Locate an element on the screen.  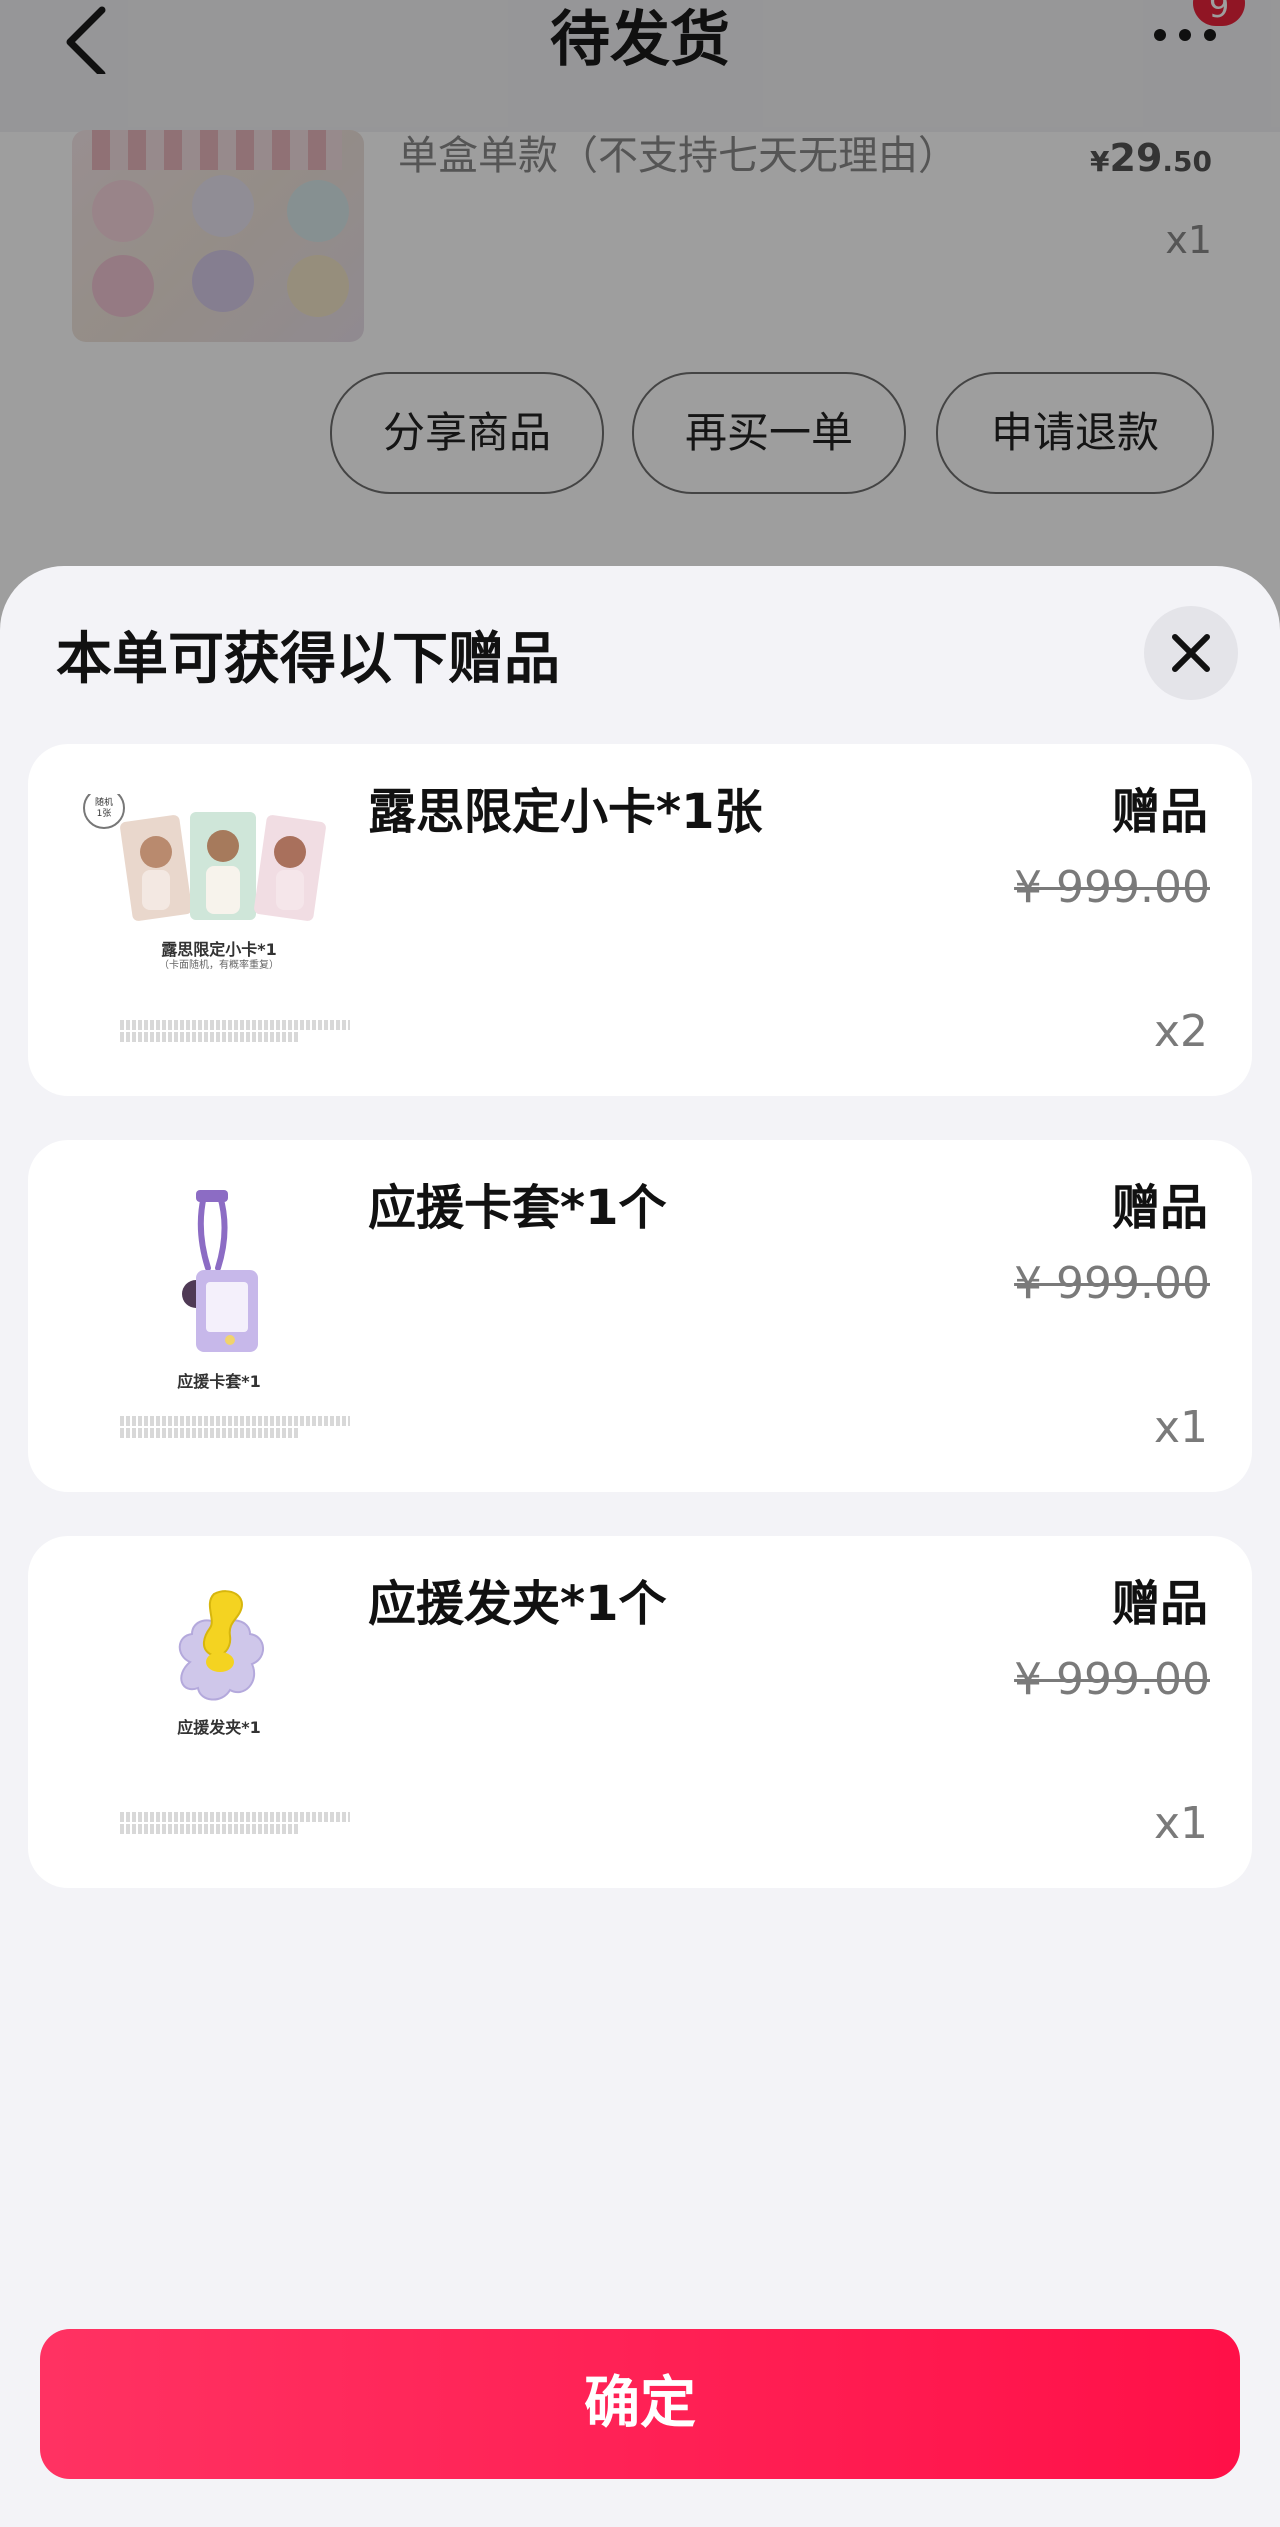
gift-image-caption: 应援发夹*1 is located at coordinates (219, 1727).